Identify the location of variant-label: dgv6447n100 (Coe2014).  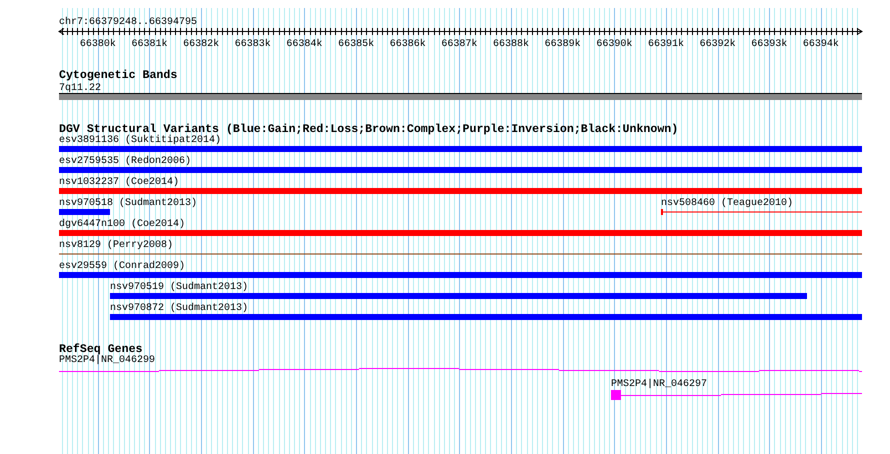
(122, 224).